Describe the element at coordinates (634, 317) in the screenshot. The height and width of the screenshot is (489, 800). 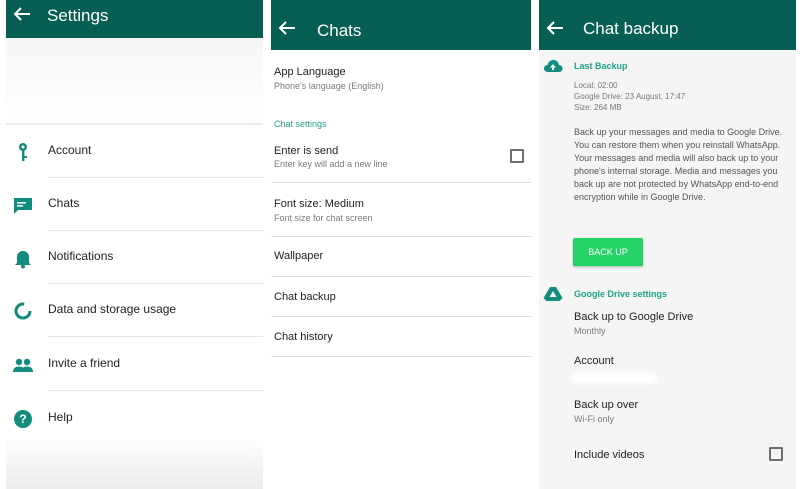
I see `item-title: Back up to Google Drive` at that location.